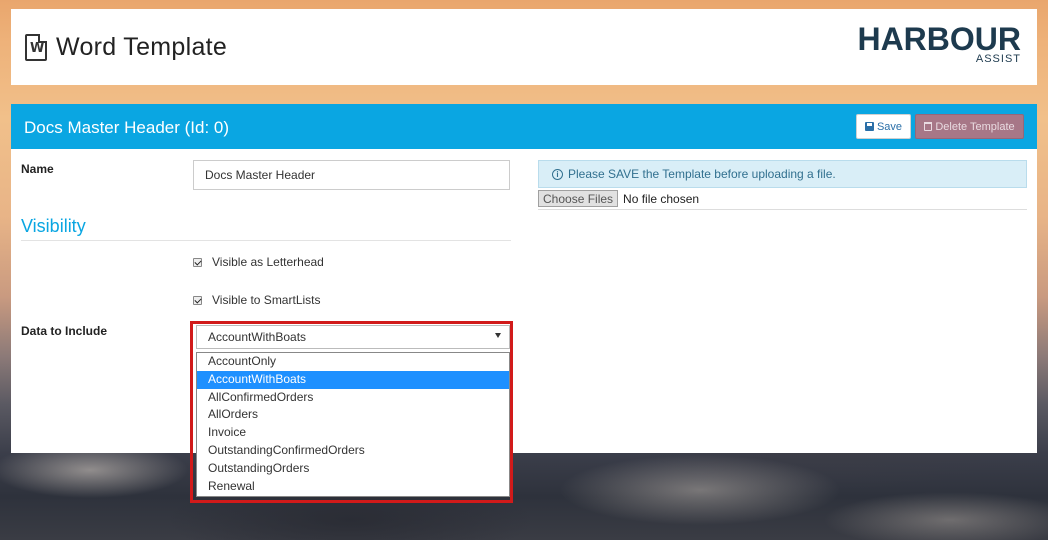 The image size is (1048, 540). Describe the element at coordinates (353, 415) in the screenshot. I see `dropdown-option: AllOrders` at that location.